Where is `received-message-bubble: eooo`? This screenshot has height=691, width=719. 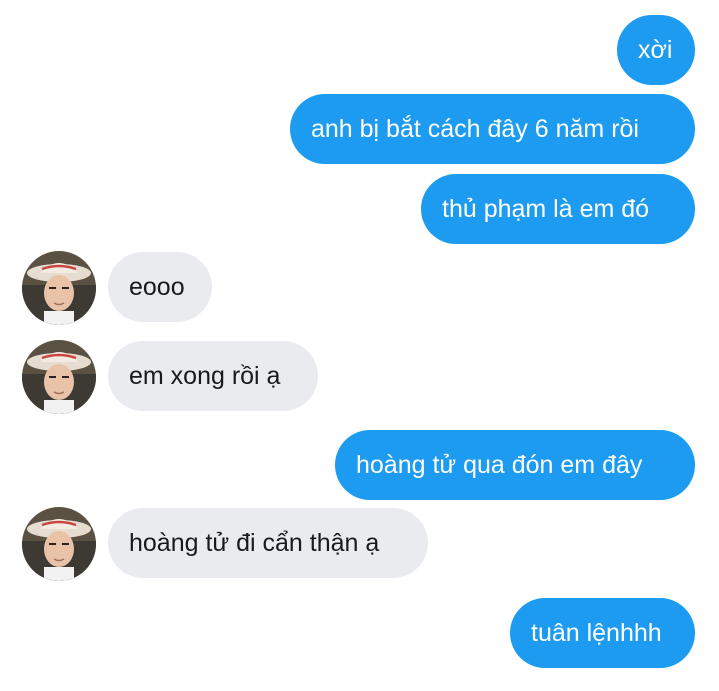 received-message-bubble: eooo is located at coordinates (160, 287).